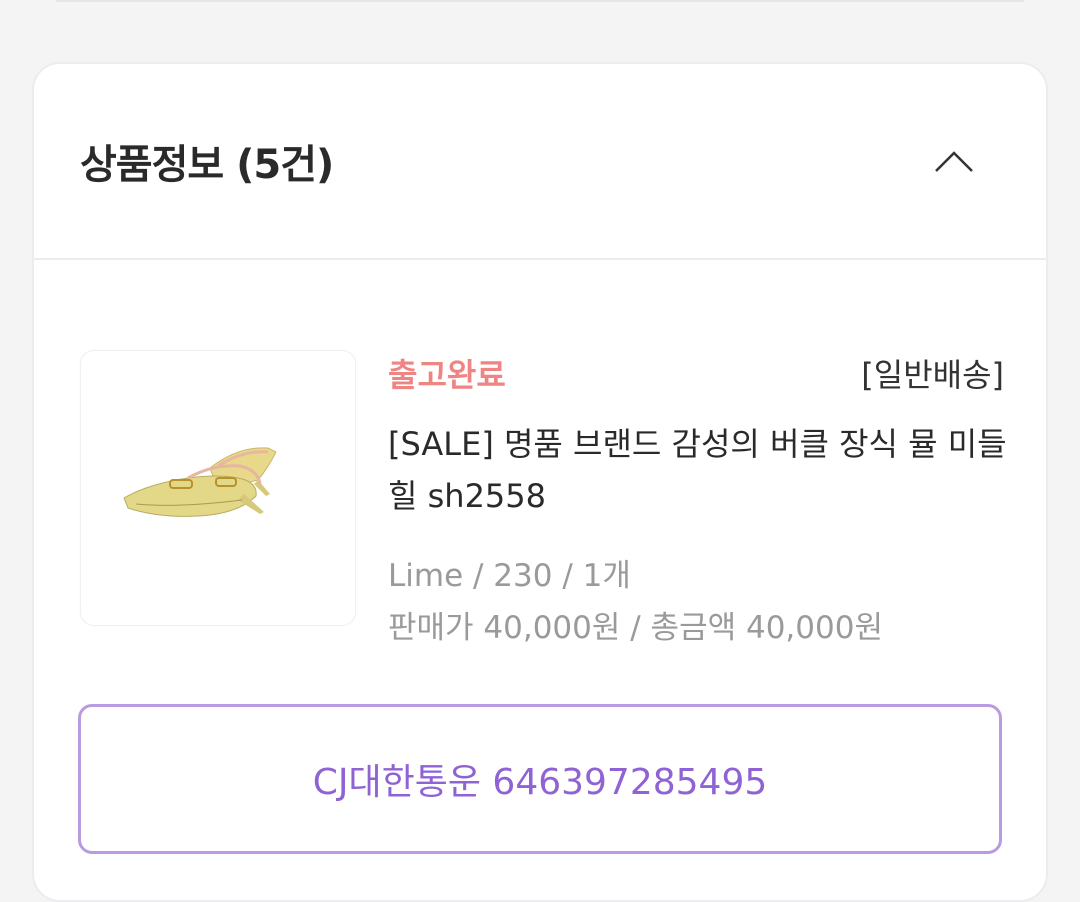  I want to click on shipping-type: [일반배송], so click(932, 375).